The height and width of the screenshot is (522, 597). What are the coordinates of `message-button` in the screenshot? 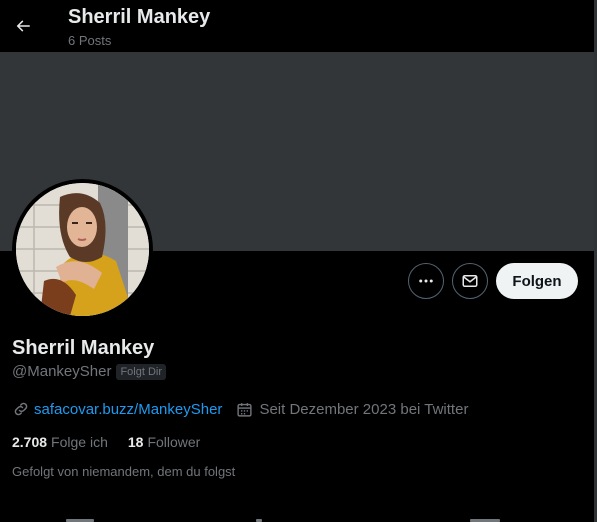 It's located at (470, 281).